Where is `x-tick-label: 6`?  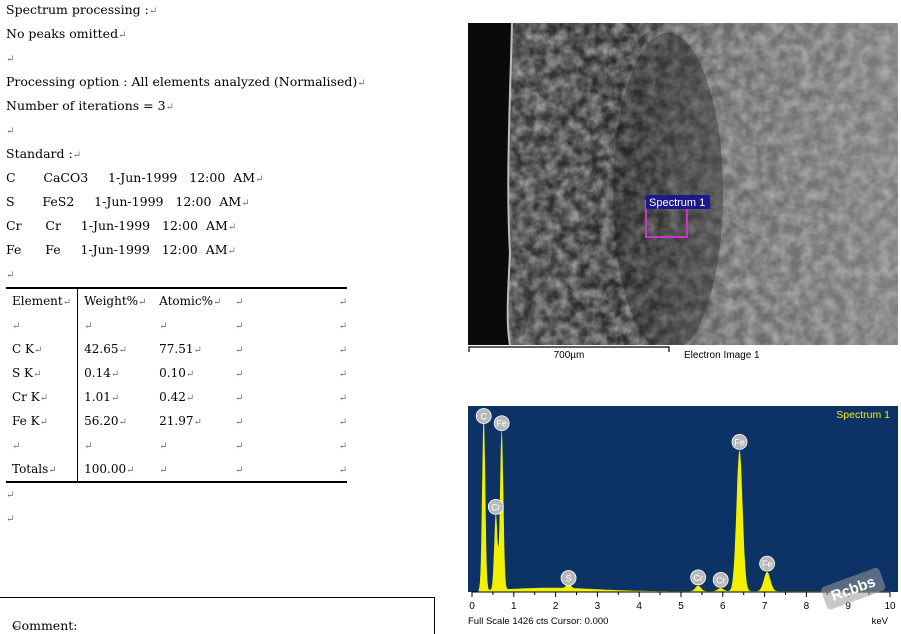 x-tick-label: 6 is located at coordinates (723, 606).